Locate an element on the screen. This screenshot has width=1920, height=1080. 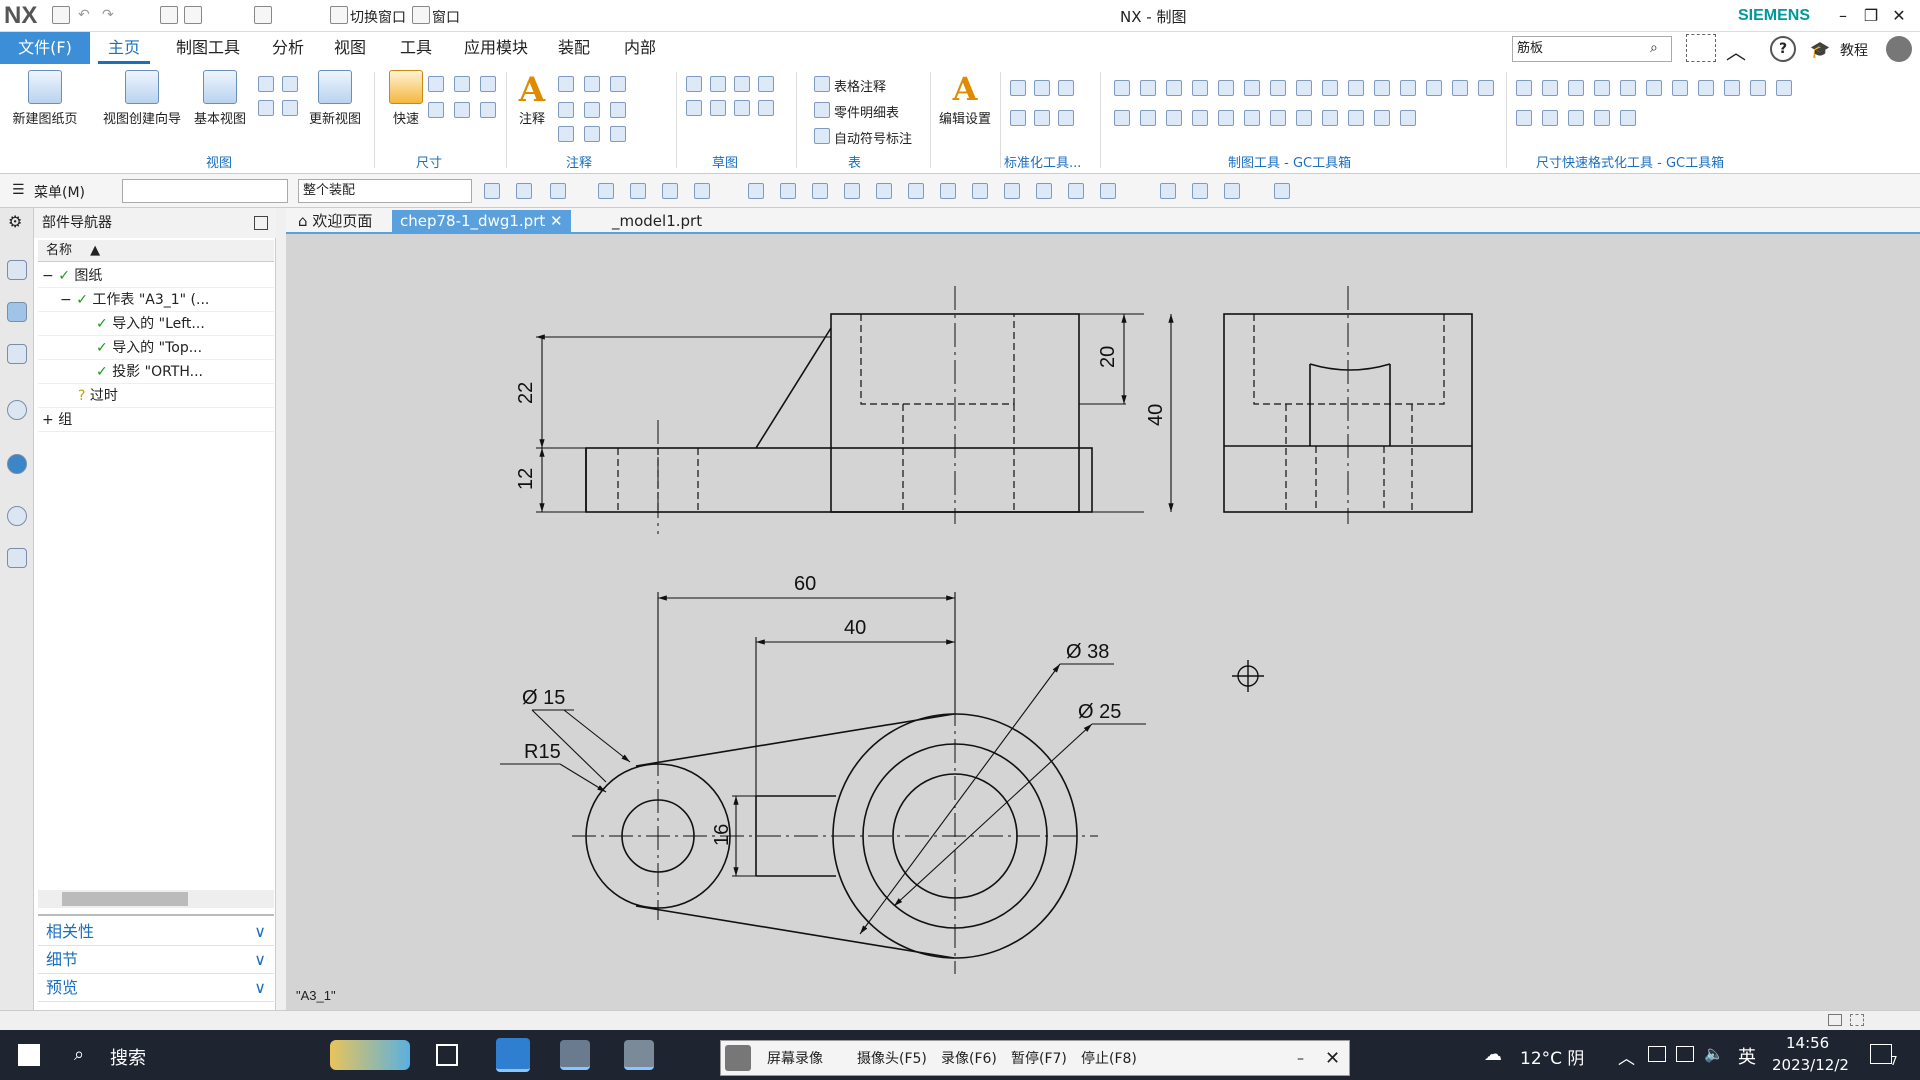
web-browser-icon is located at coordinates (17, 464).